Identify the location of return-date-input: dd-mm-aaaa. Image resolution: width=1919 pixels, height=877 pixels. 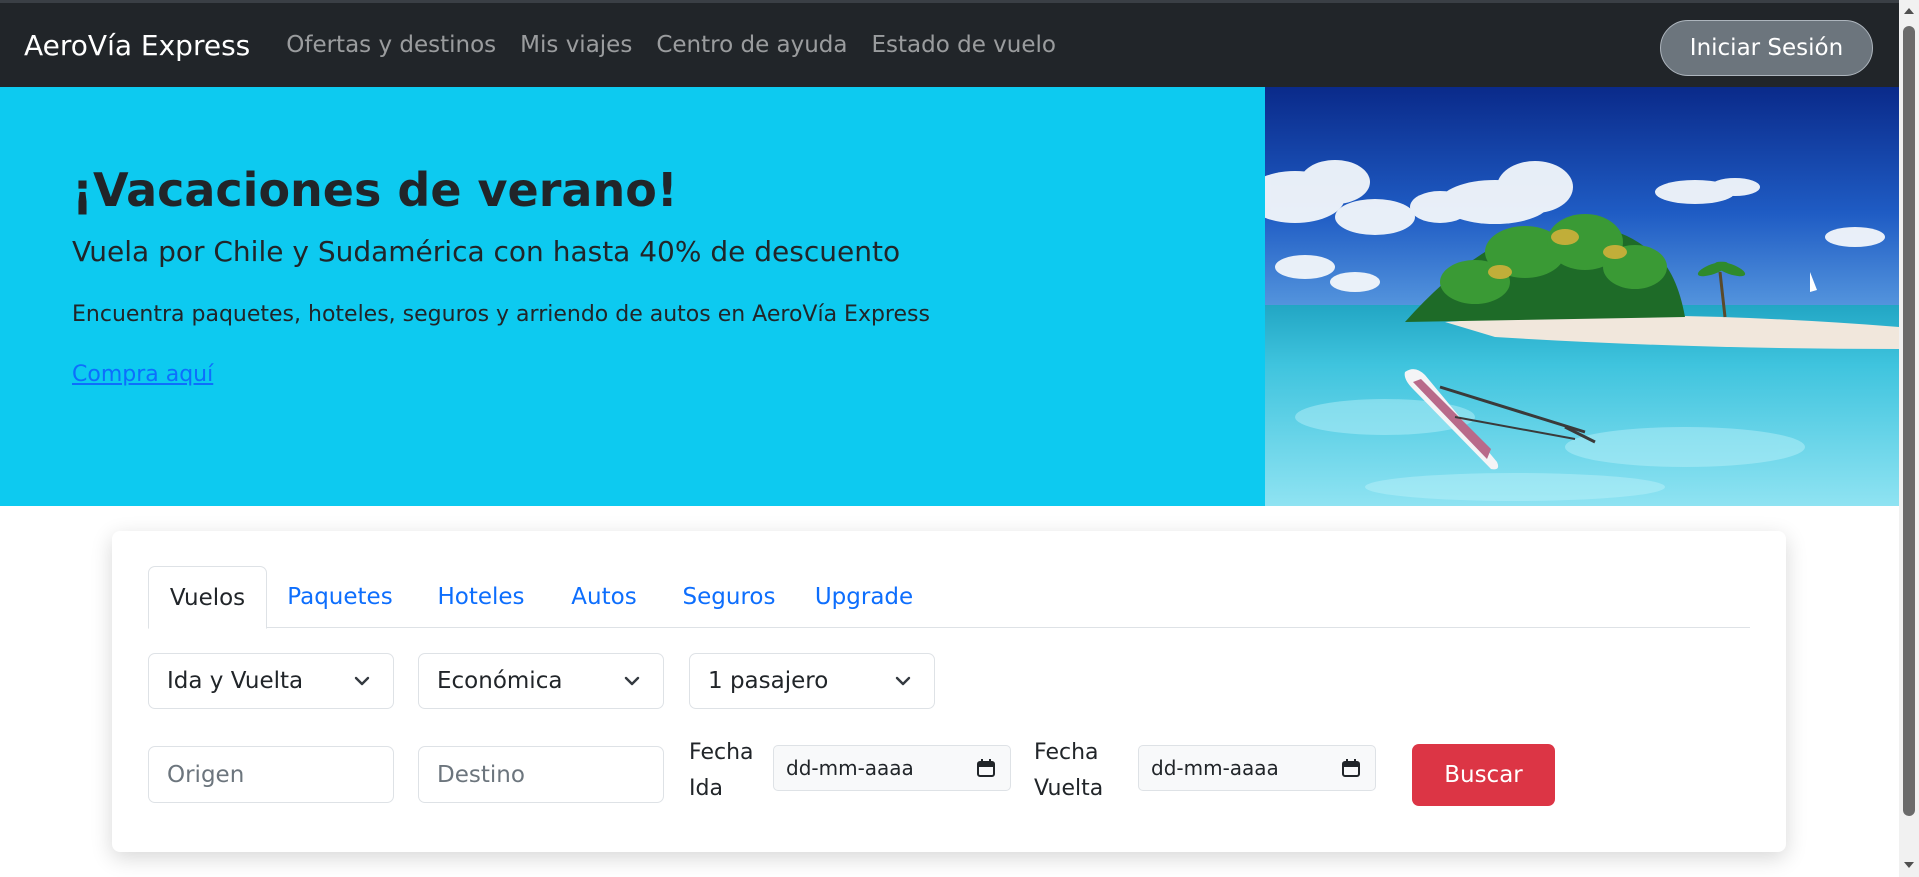
(1257, 768).